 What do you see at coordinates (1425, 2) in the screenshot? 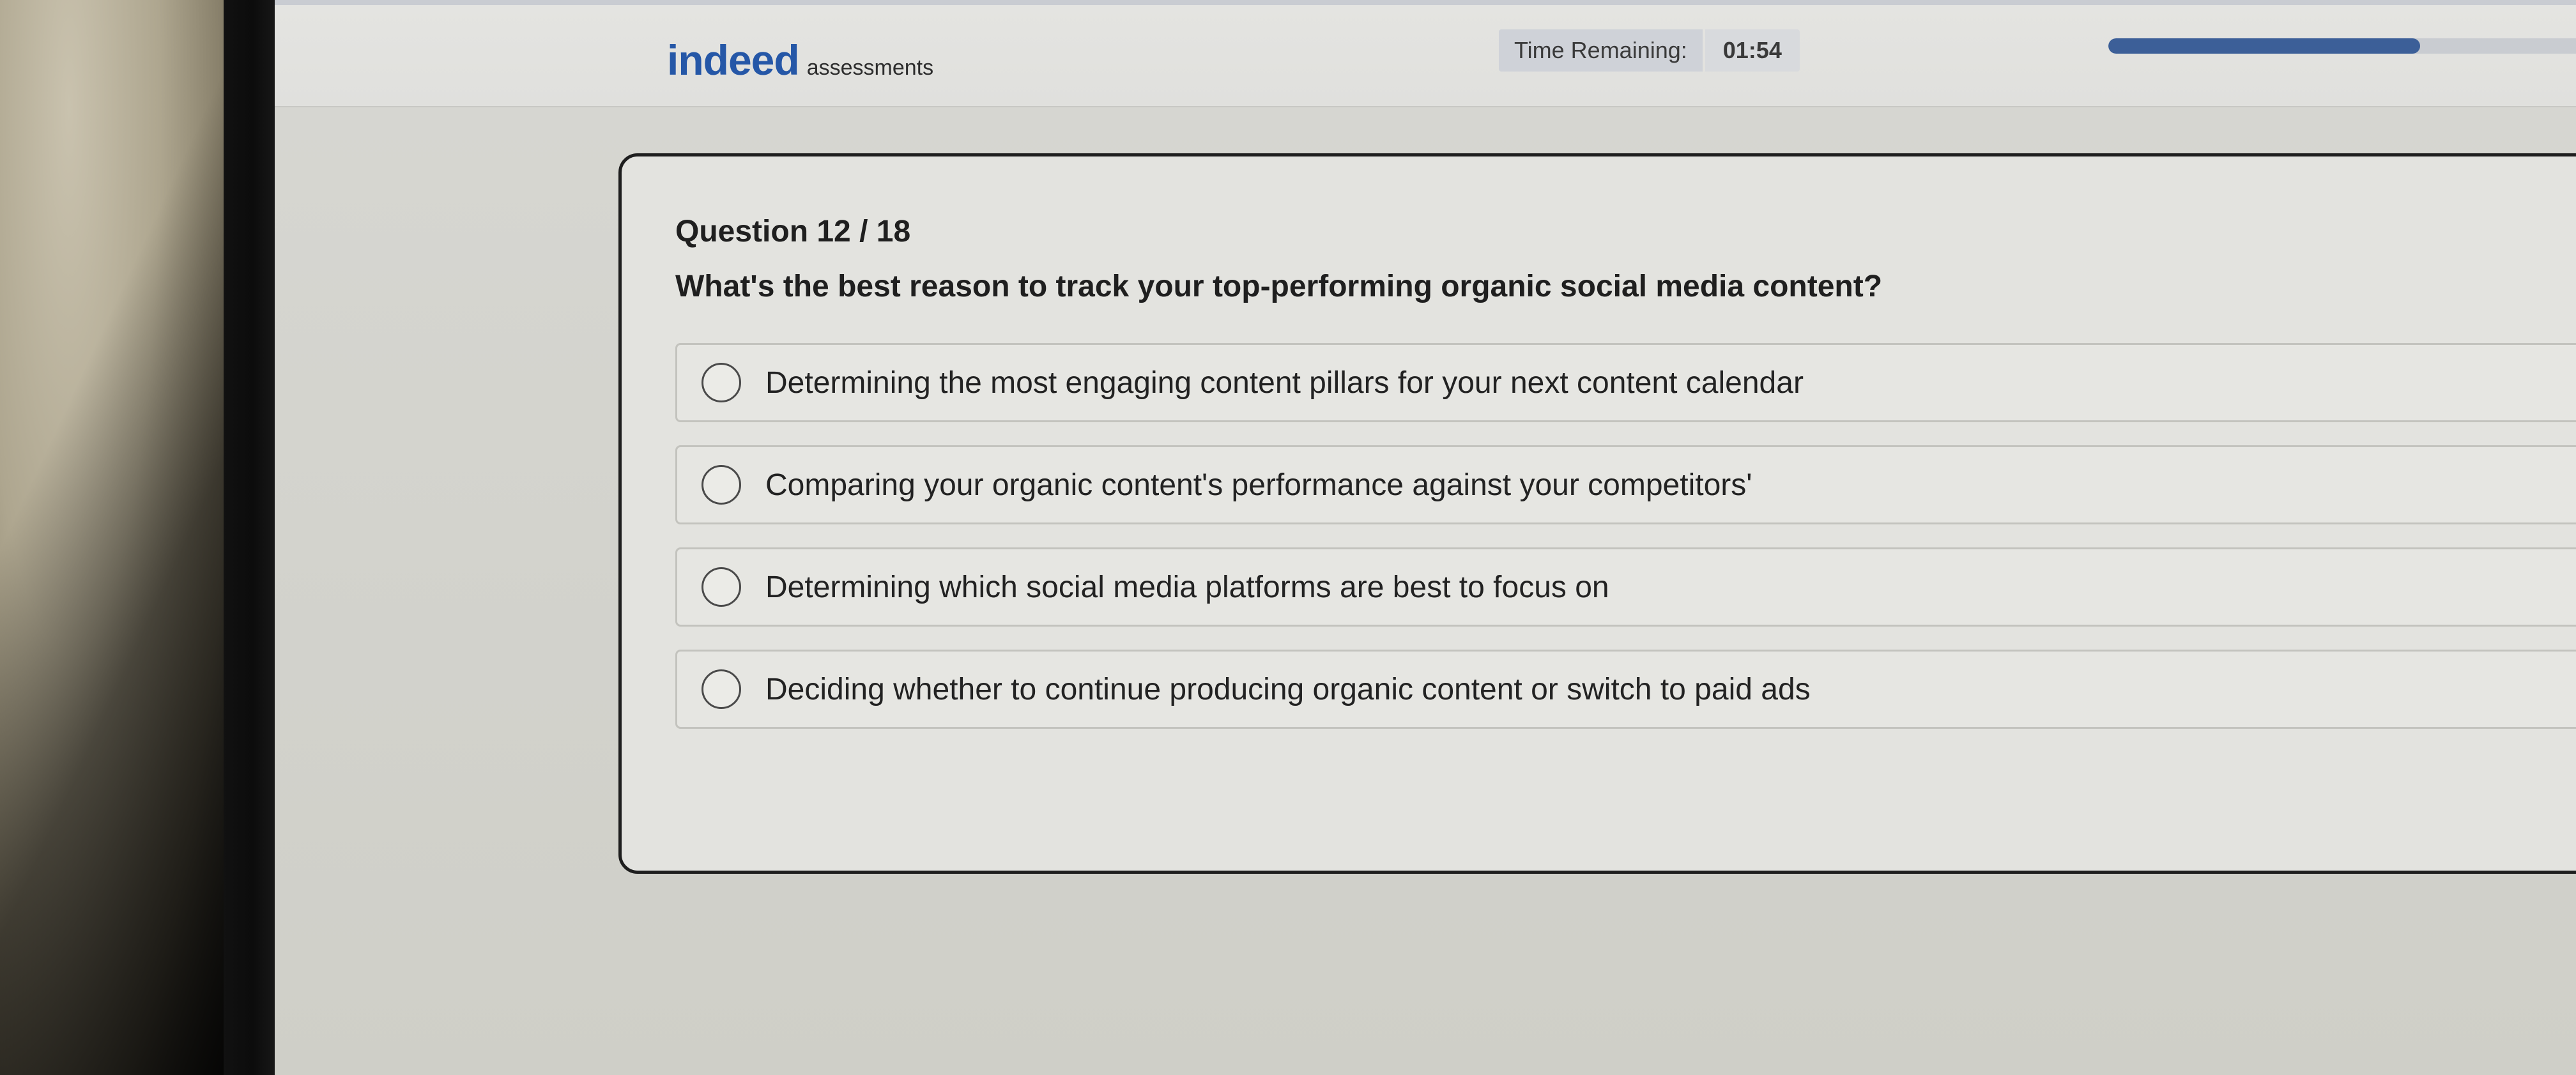
I see `browser-top-edge` at bounding box center [1425, 2].